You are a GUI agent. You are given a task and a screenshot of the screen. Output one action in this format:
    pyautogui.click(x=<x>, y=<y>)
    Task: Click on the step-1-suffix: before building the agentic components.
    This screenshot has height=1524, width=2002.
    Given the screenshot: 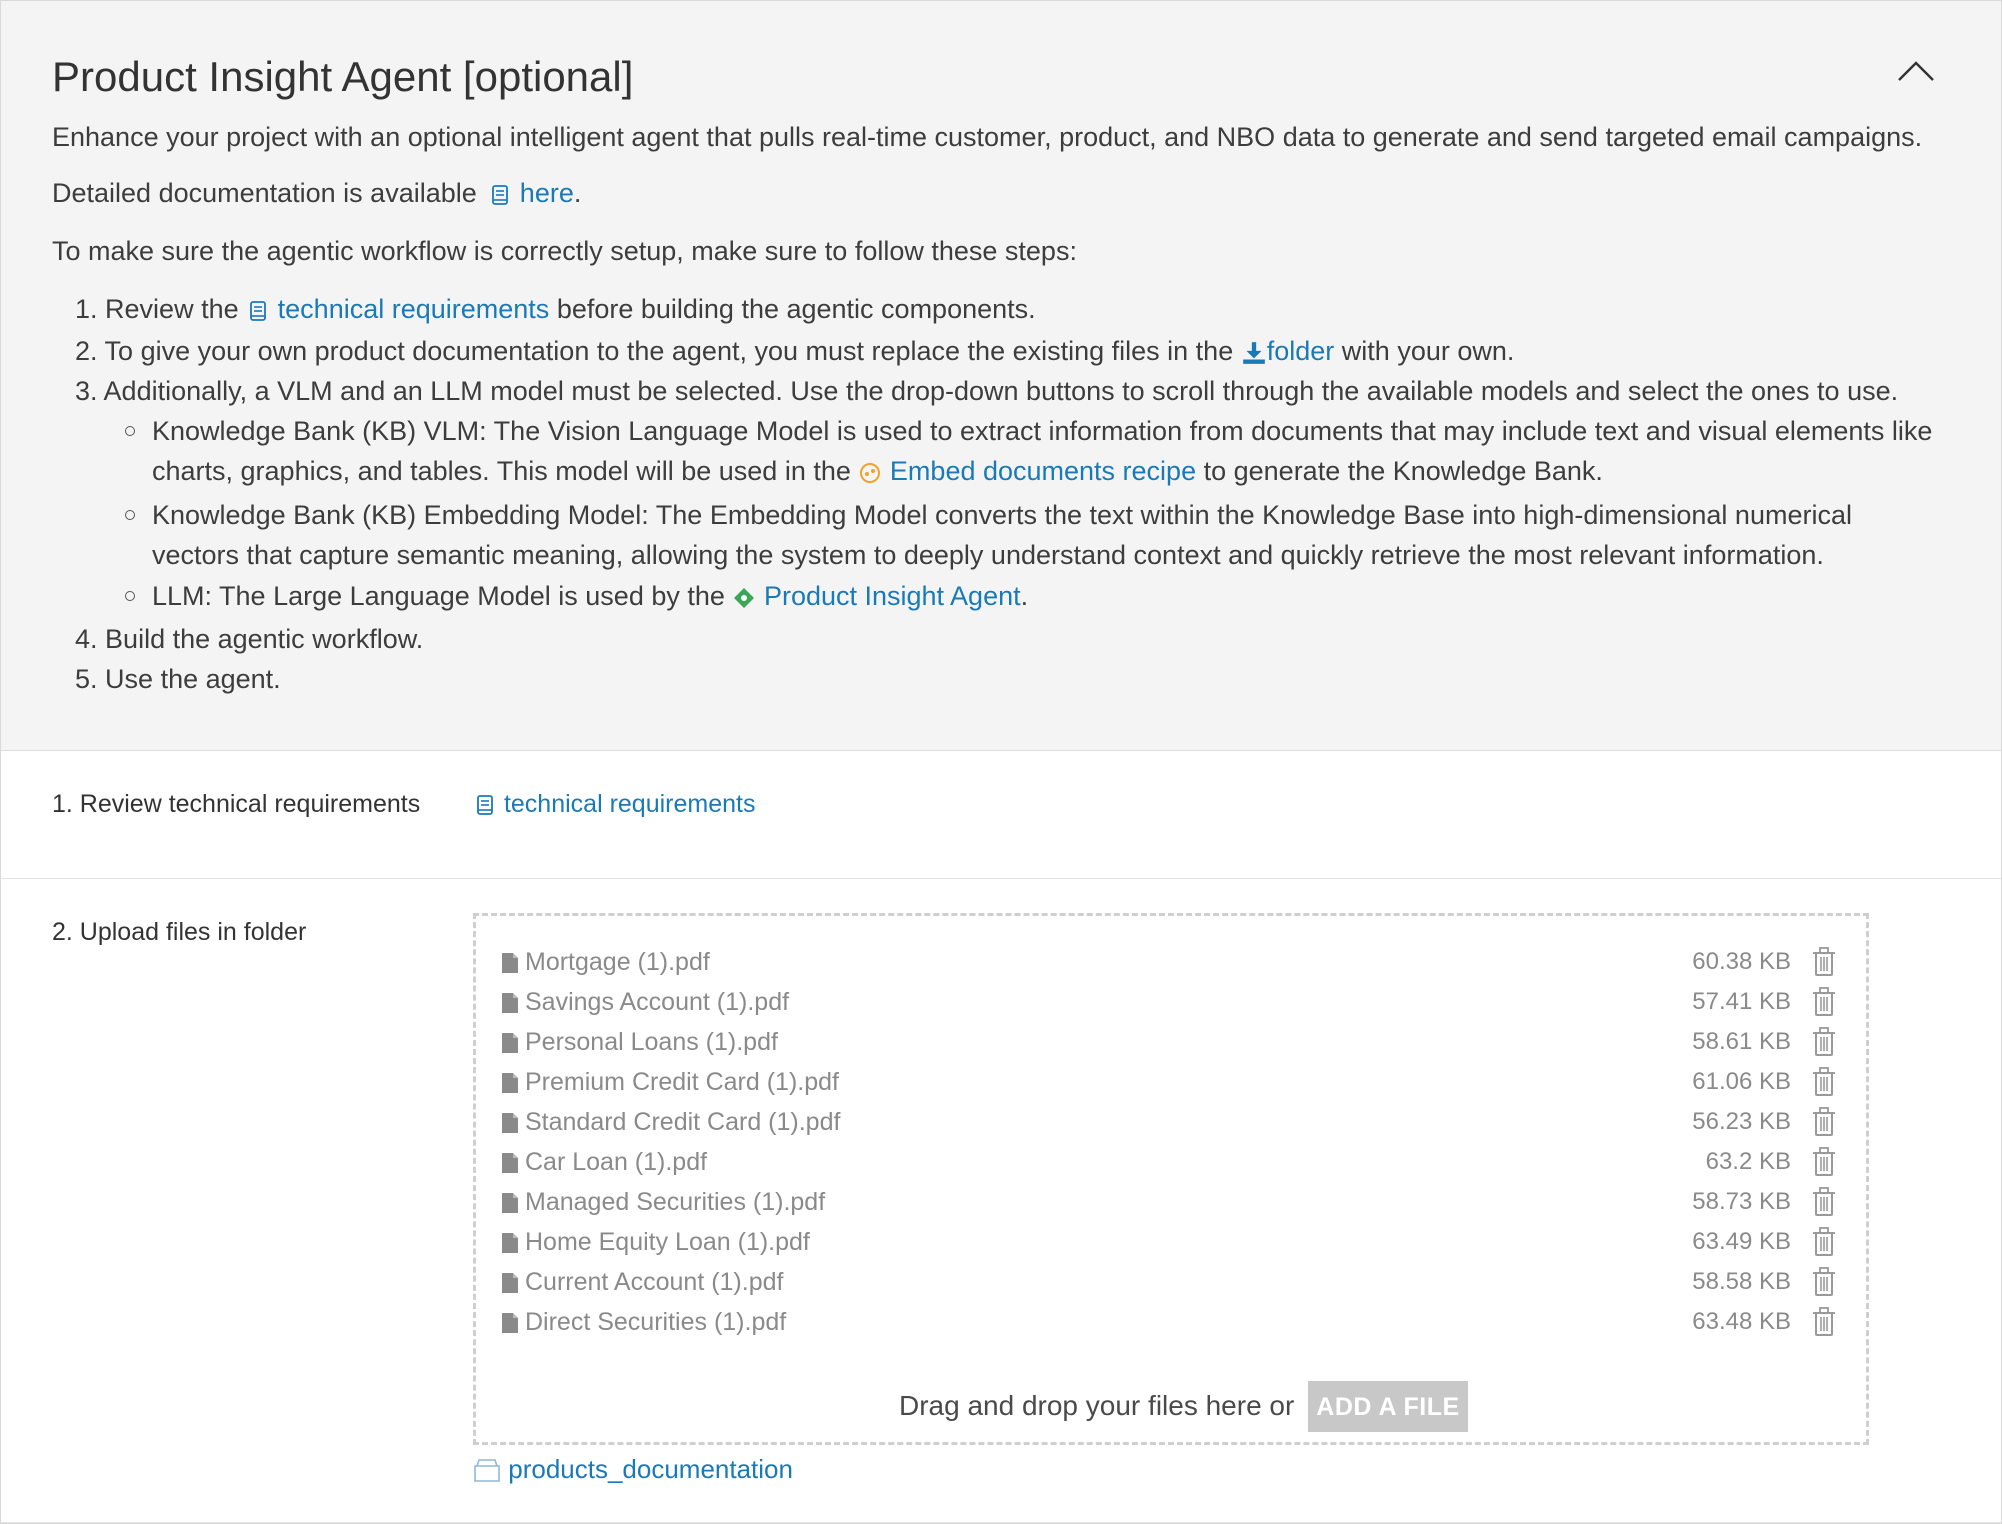 What is the action you would take?
    pyautogui.click(x=796, y=309)
    